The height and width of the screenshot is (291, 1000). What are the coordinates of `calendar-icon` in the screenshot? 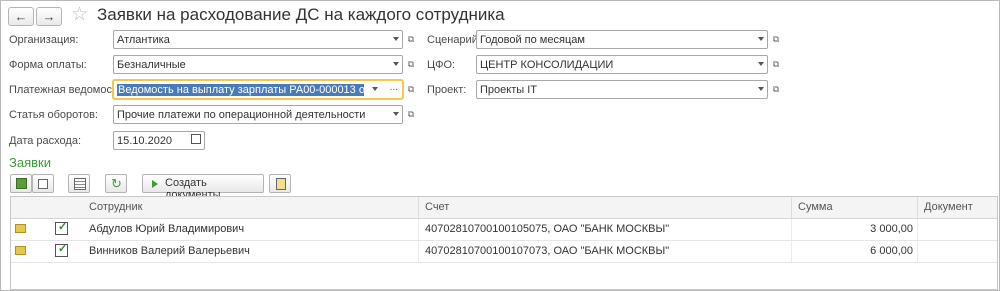 It's located at (196, 139).